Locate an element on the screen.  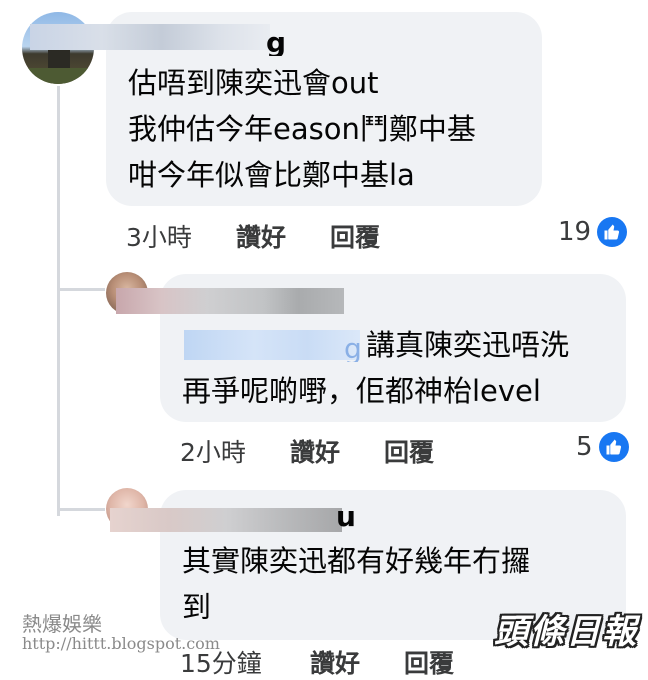
like-count: 19 is located at coordinates (593, 232).